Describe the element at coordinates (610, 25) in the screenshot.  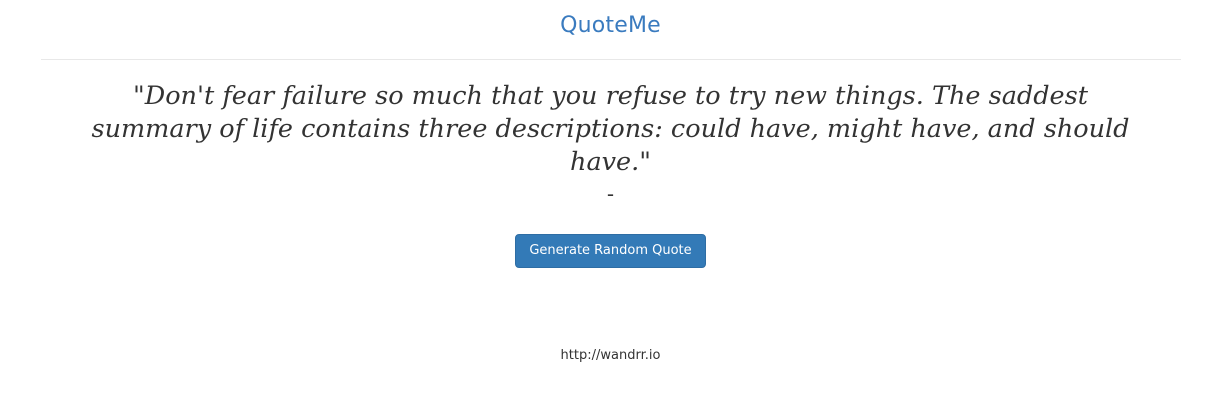
I see `brand-link: QuoteMe` at that location.